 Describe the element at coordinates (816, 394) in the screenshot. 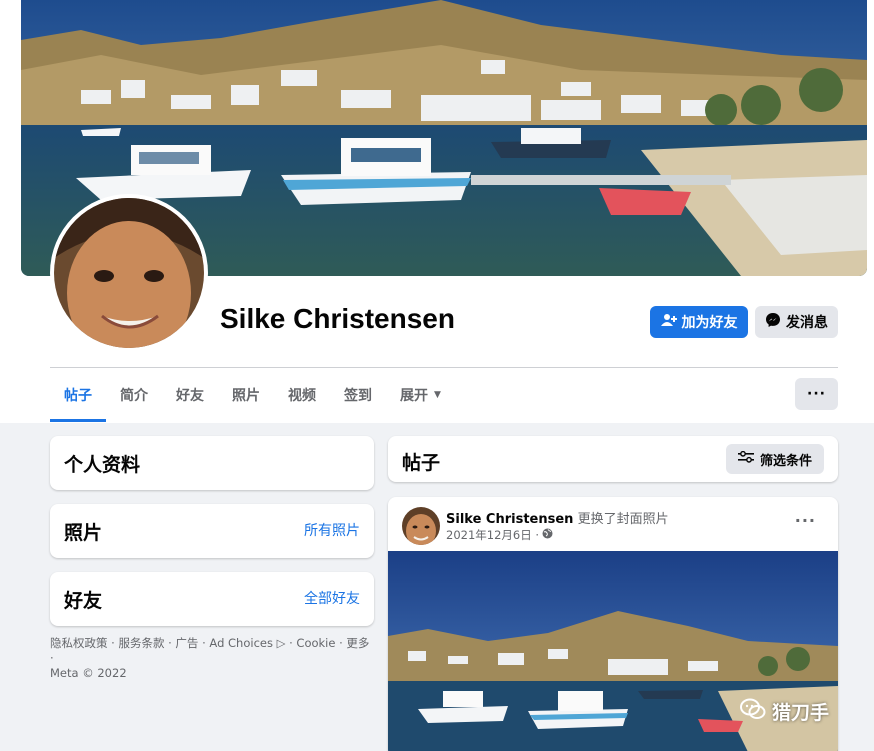

I see `more-options-button: ···` at that location.